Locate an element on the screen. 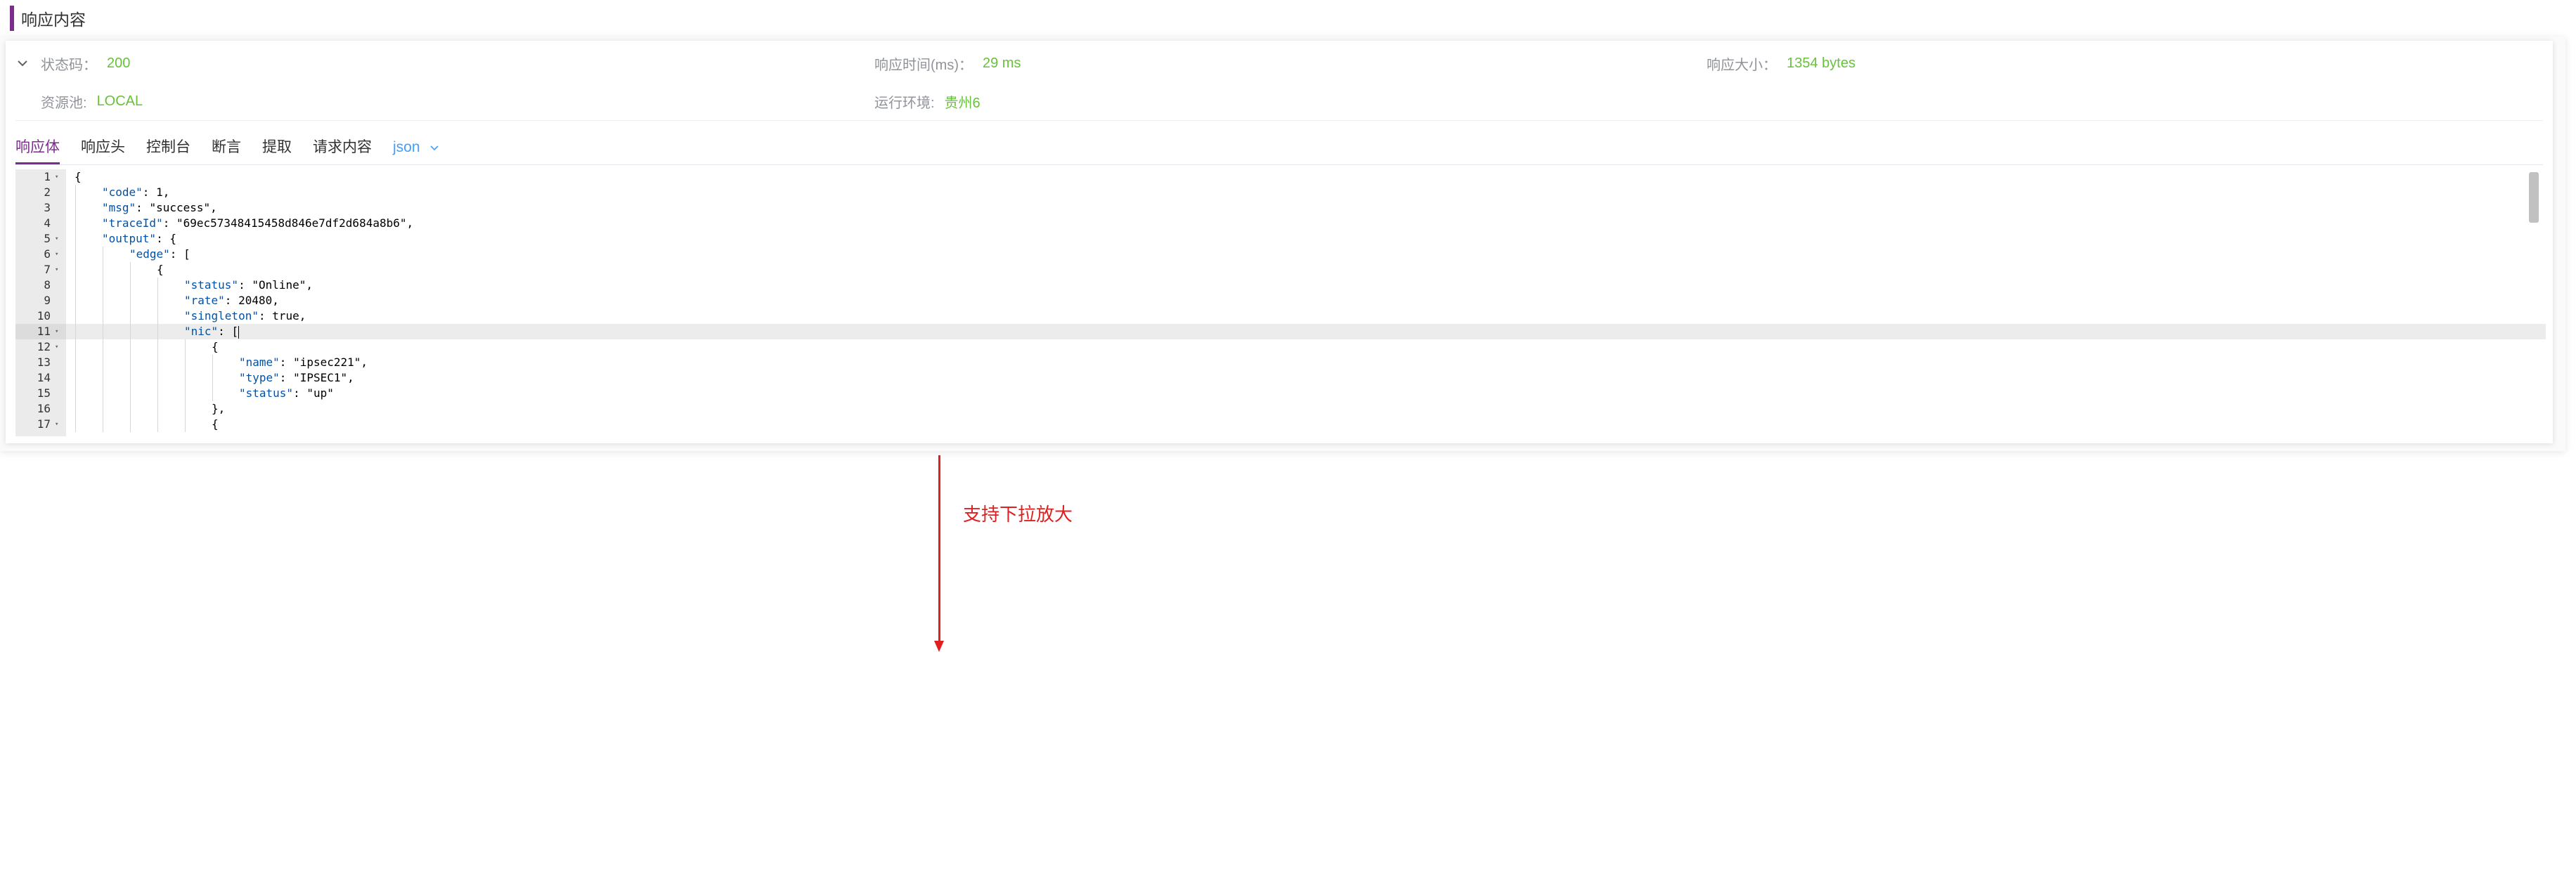  code-line: 13 "name": "ipsec221", is located at coordinates (1281, 362).